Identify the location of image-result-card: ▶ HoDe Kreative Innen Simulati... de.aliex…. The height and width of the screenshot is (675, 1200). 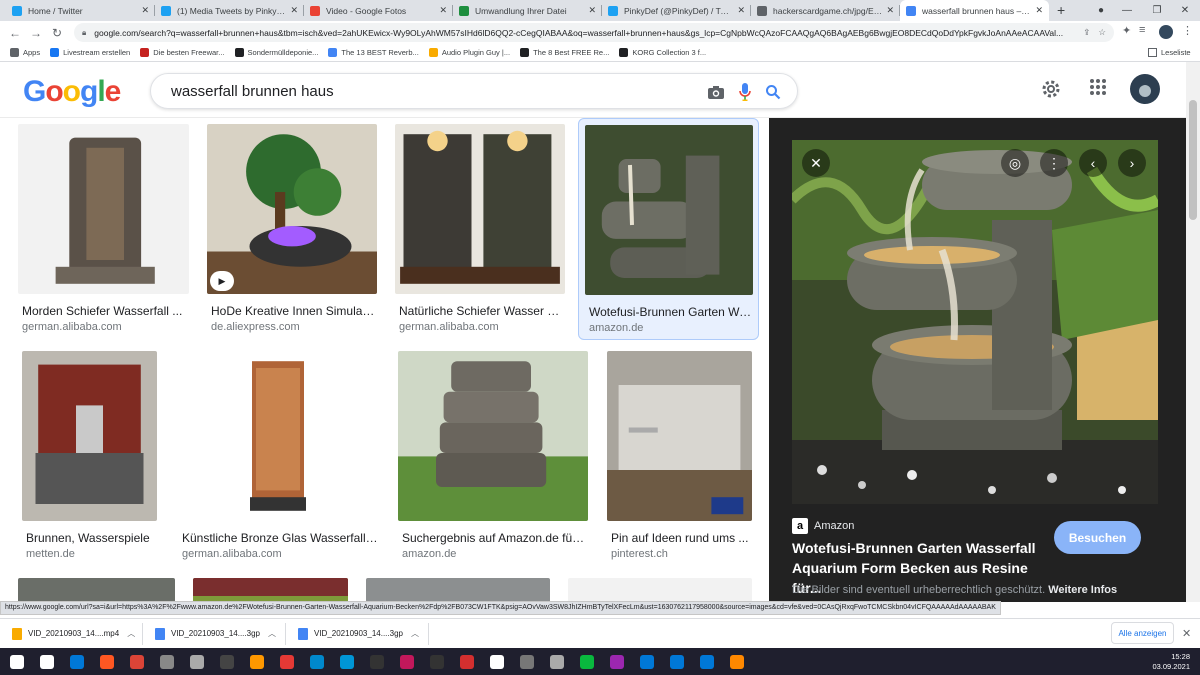
(292, 236).